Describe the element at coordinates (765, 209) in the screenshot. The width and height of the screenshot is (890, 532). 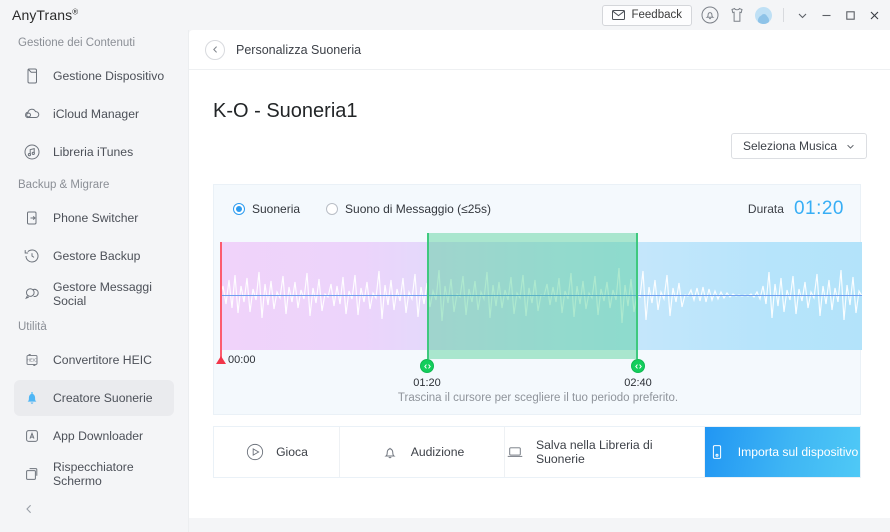
I see `duration-label: Durata` at that location.